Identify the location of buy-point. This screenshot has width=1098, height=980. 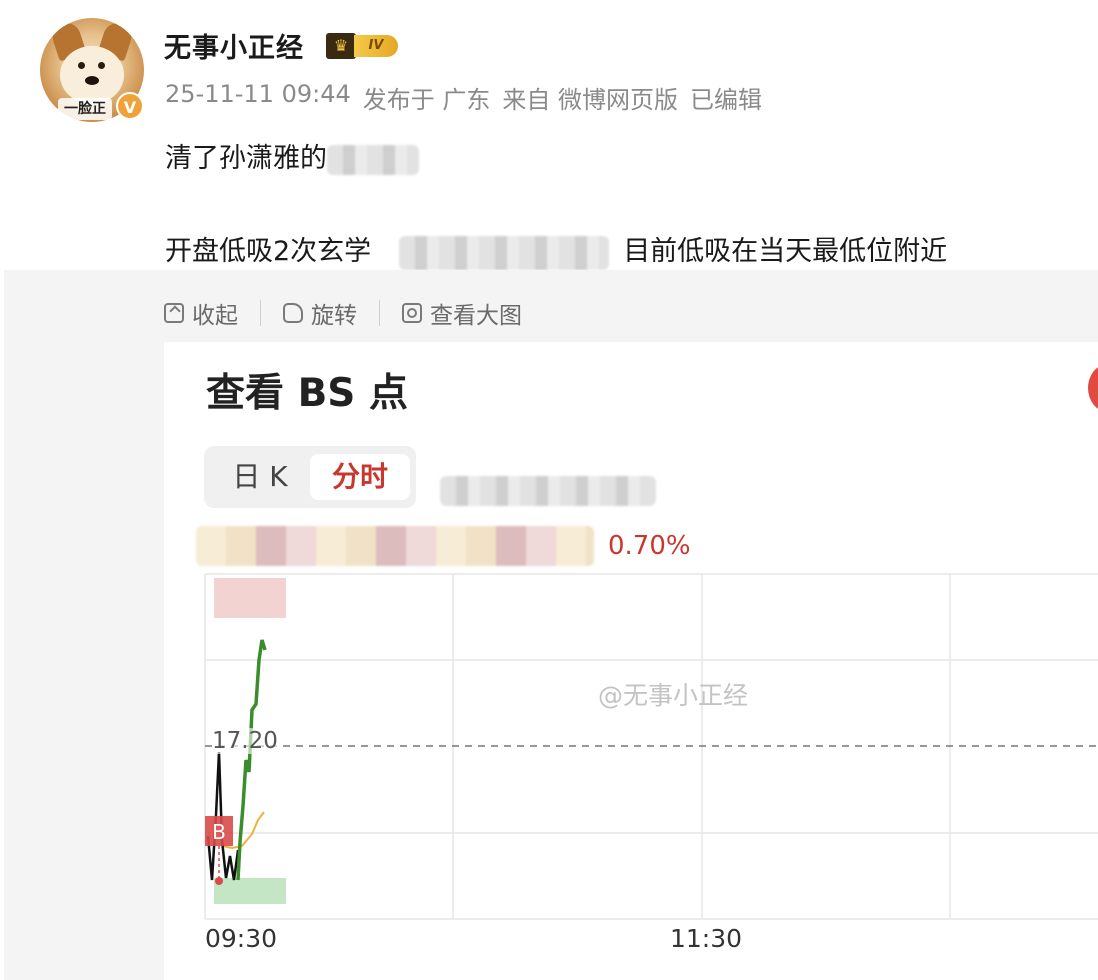
(219, 881).